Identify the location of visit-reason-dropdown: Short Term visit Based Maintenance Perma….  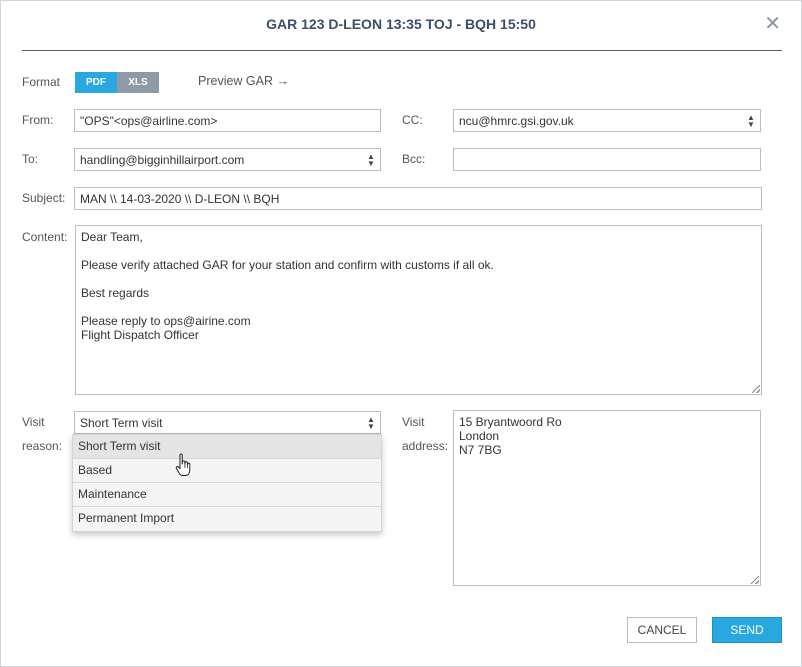
(227, 483).